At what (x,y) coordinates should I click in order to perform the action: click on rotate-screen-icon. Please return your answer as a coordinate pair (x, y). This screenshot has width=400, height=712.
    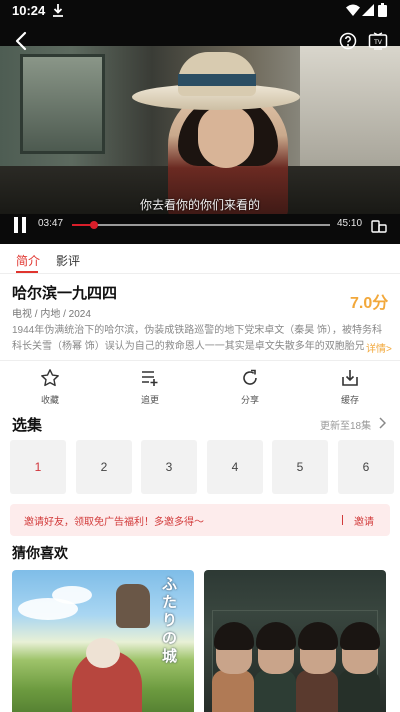
    Looking at the image, I should click on (379, 225).